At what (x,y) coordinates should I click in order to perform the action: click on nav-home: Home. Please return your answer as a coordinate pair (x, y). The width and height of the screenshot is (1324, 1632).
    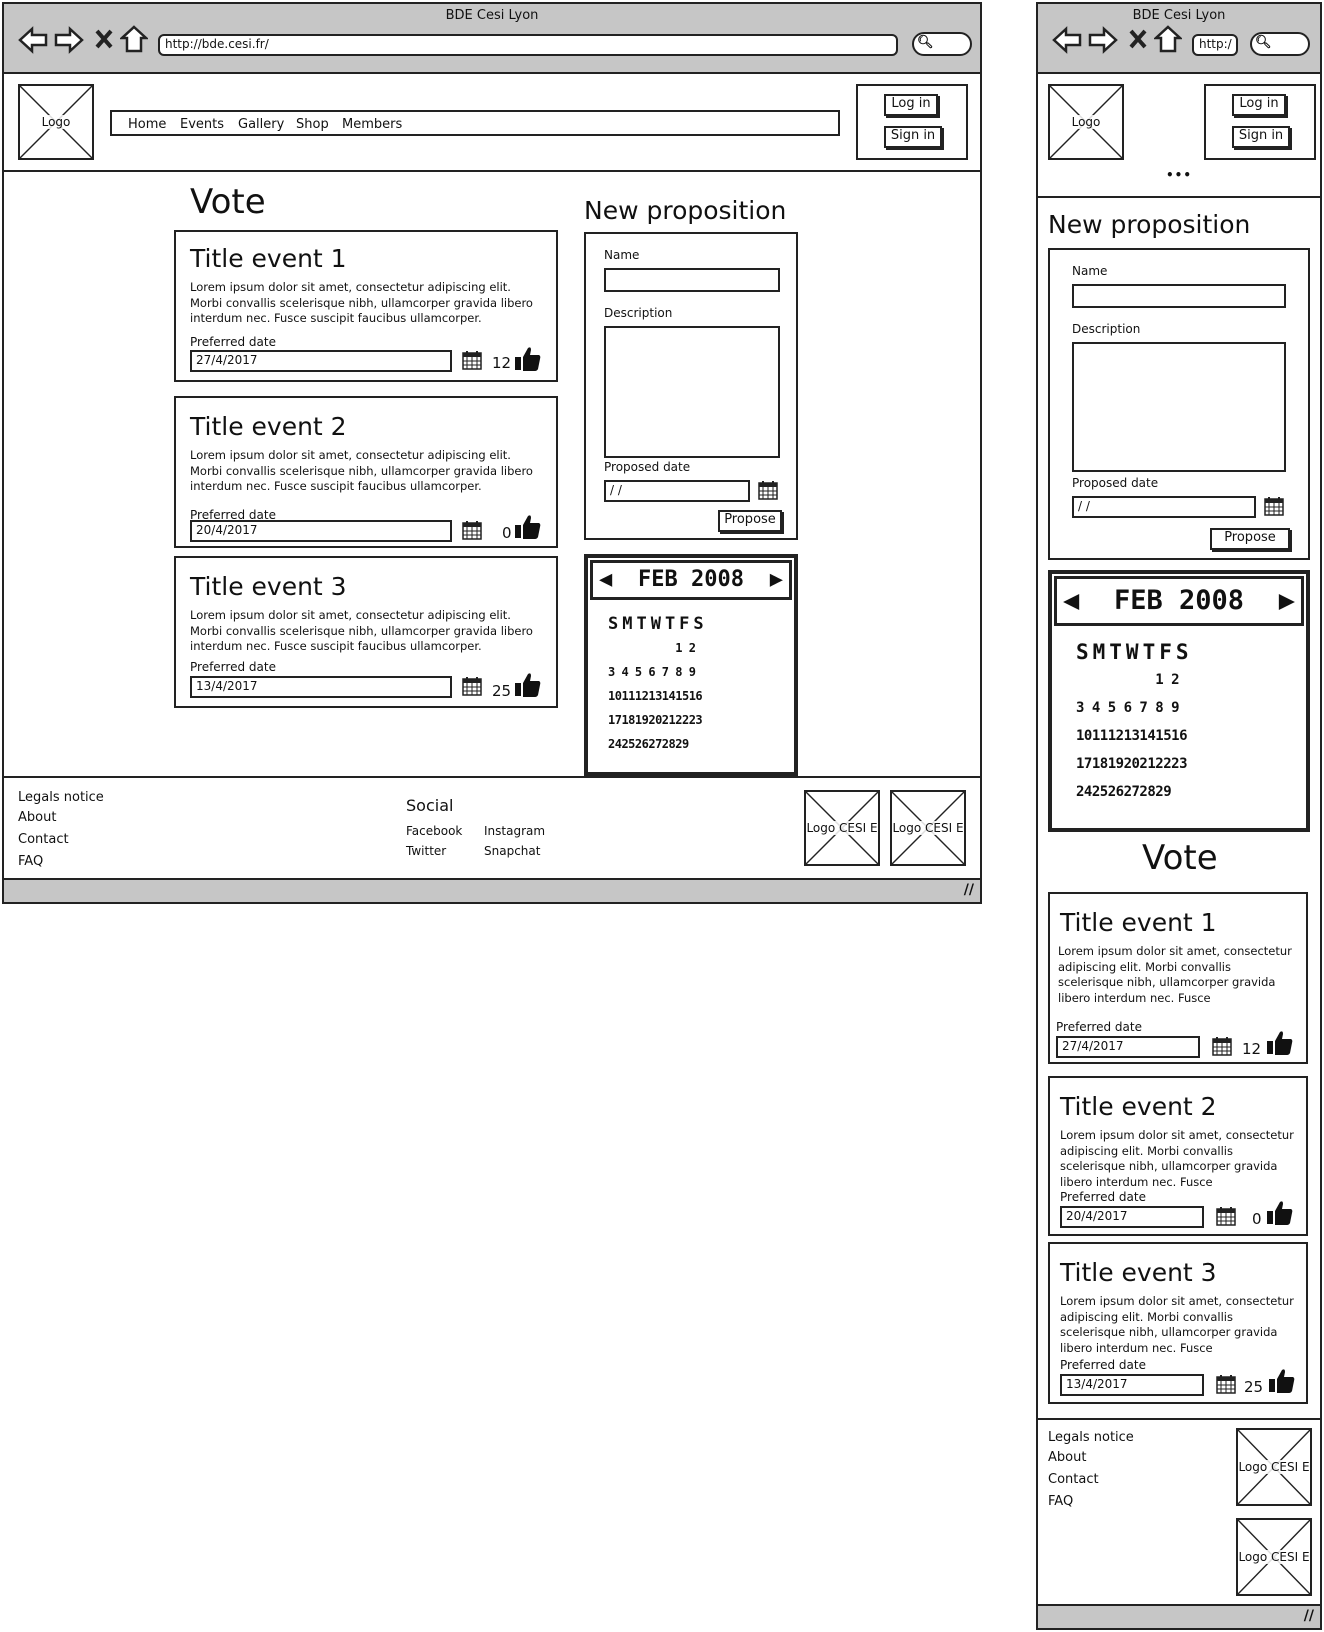
    Looking at the image, I should click on (147, 124).